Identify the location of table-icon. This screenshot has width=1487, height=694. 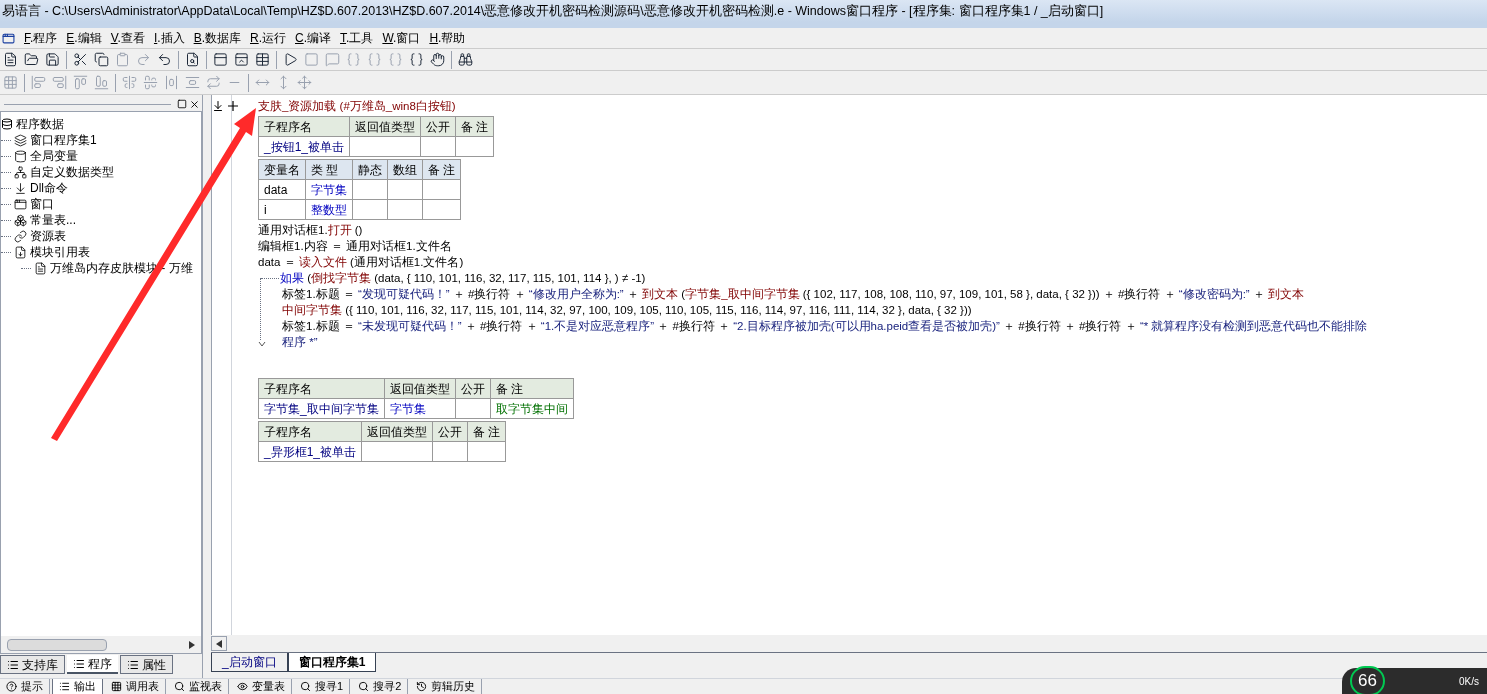
(262, 59).